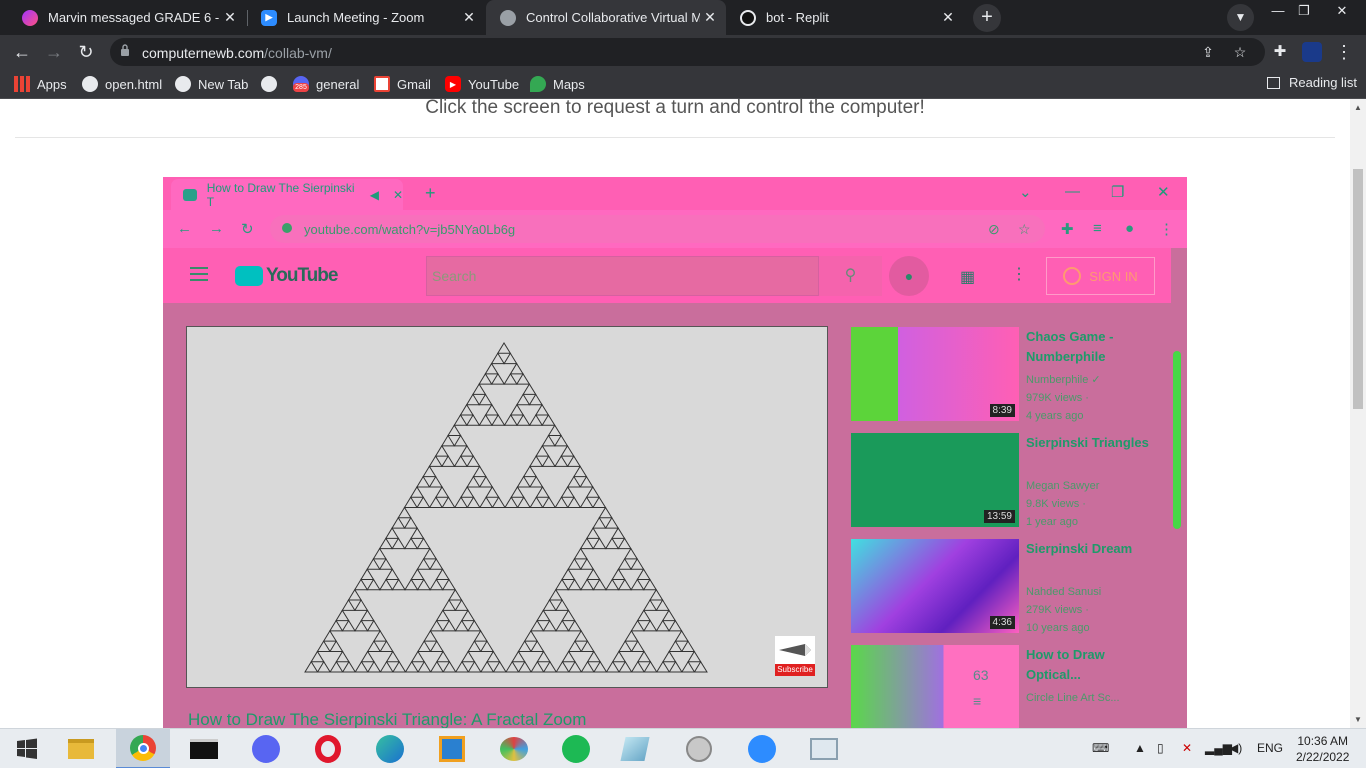  Describe the element at coordinates (199, 274) in the screenshot. I see `hamburger-menu-icon` at that location.